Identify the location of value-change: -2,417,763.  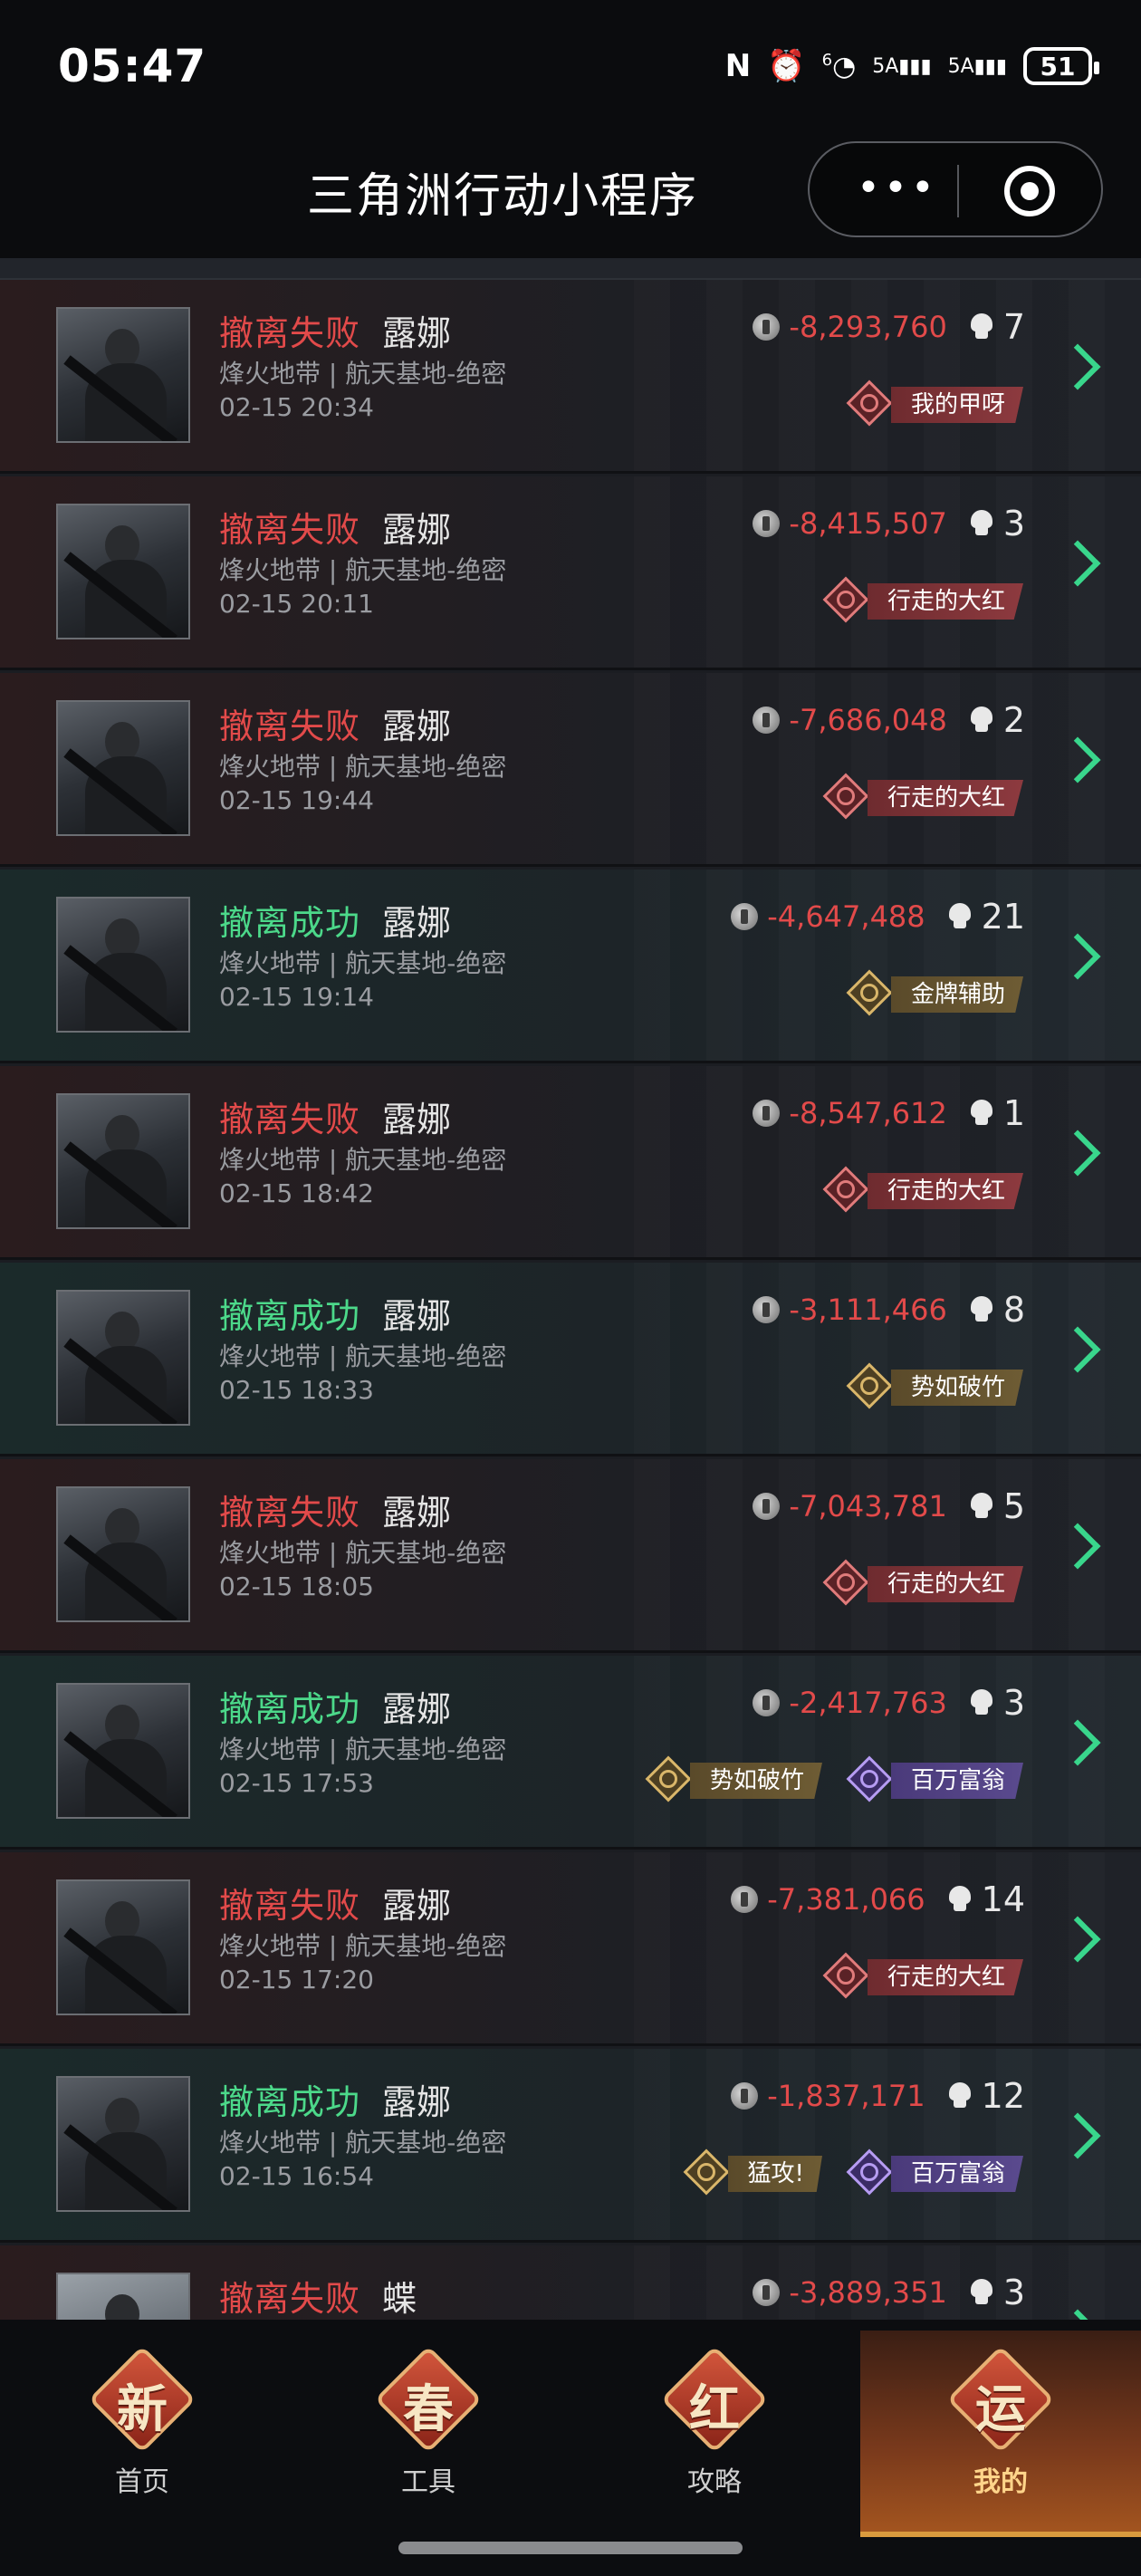
(868, 1703).